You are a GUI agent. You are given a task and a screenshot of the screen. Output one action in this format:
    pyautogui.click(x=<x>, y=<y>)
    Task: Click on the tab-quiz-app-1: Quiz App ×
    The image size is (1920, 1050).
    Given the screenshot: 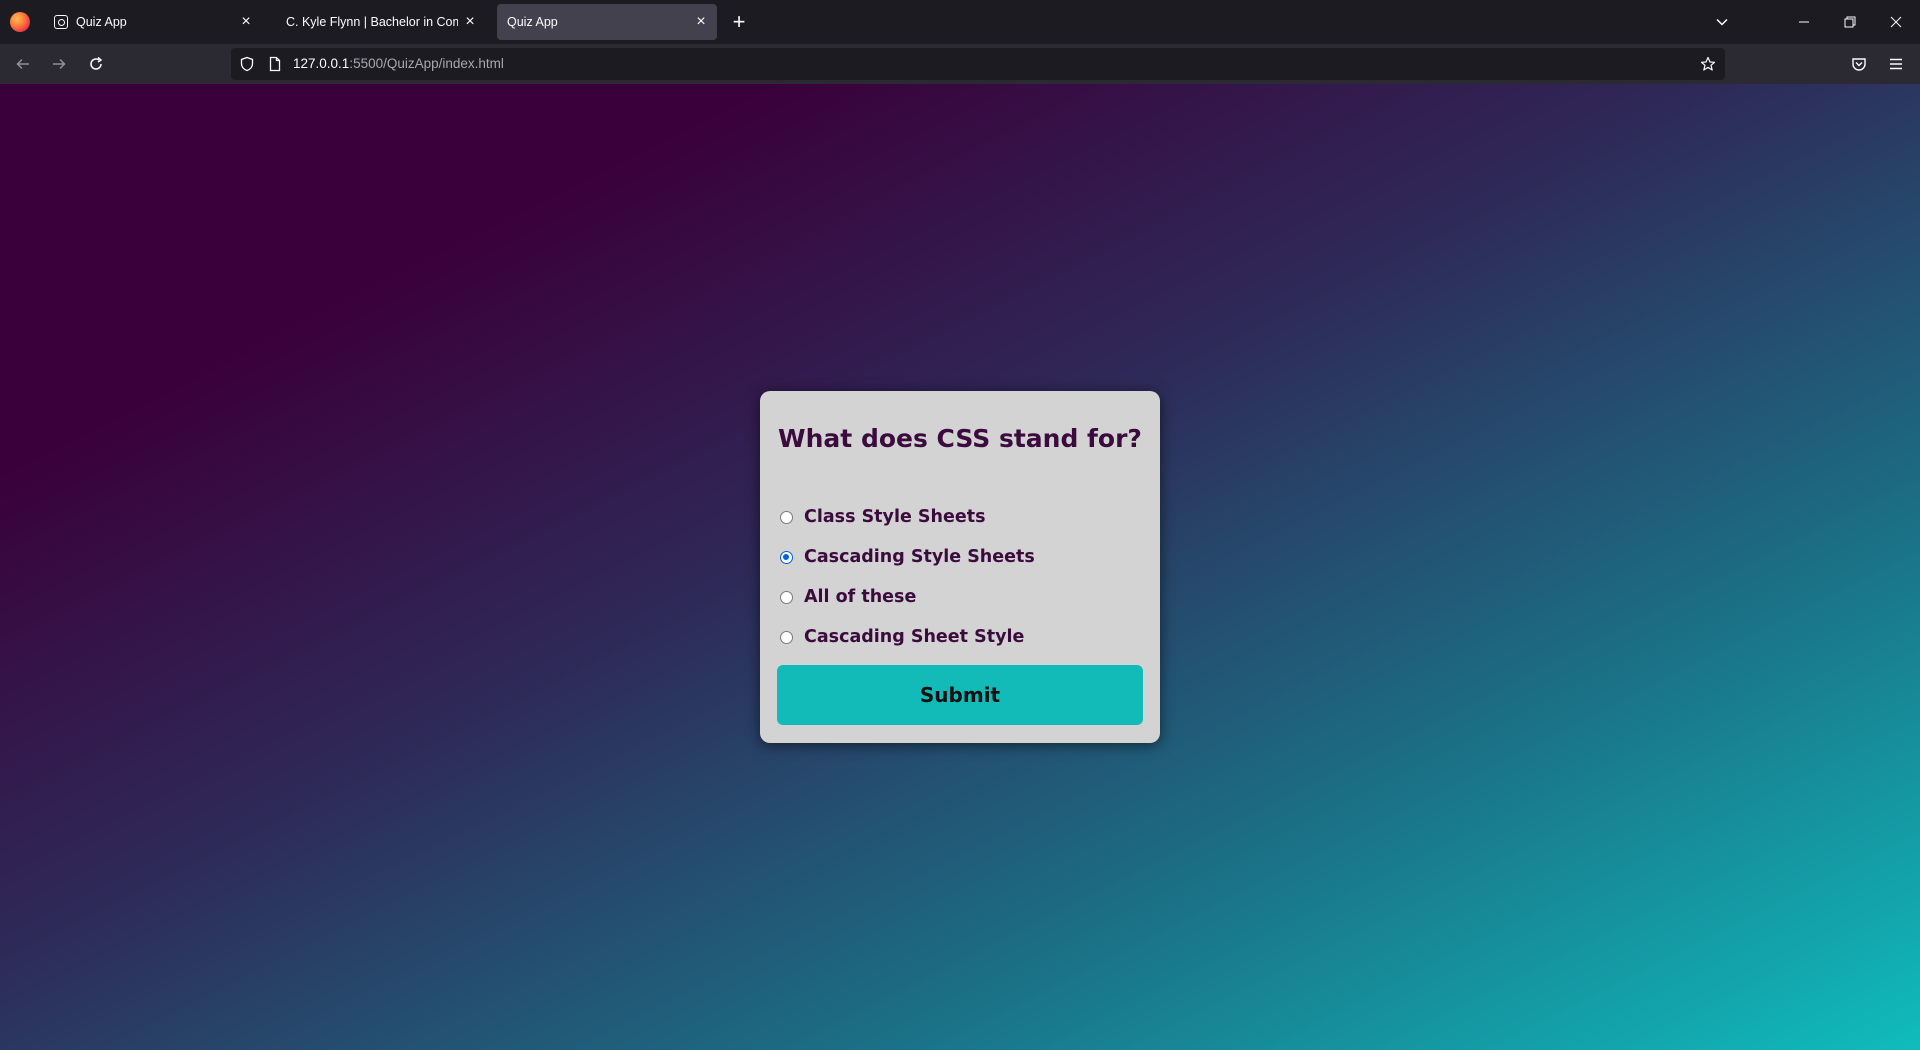 What is the action you would take?
    pyautogui.click(x=154, y=22)
    